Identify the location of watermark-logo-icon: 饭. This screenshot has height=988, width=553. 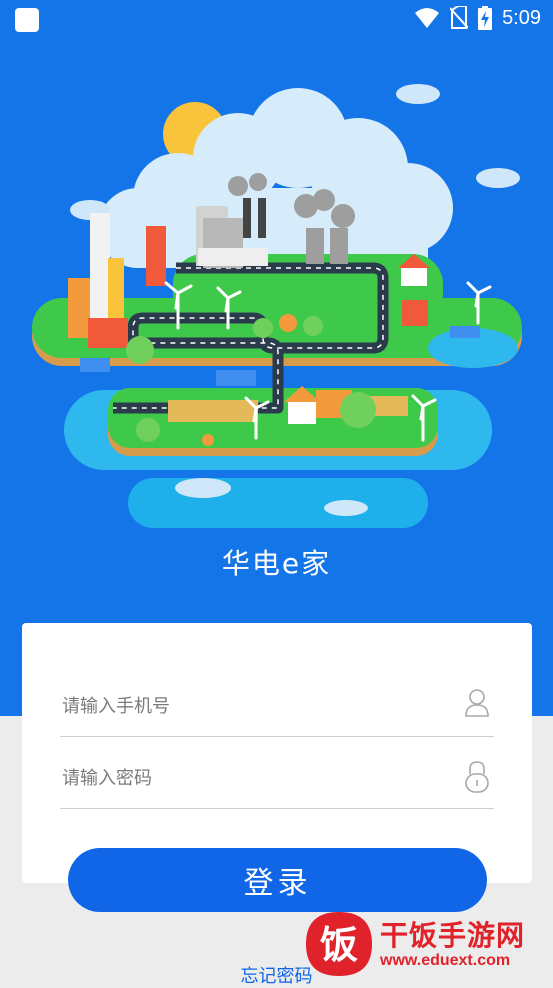
(339, 944).